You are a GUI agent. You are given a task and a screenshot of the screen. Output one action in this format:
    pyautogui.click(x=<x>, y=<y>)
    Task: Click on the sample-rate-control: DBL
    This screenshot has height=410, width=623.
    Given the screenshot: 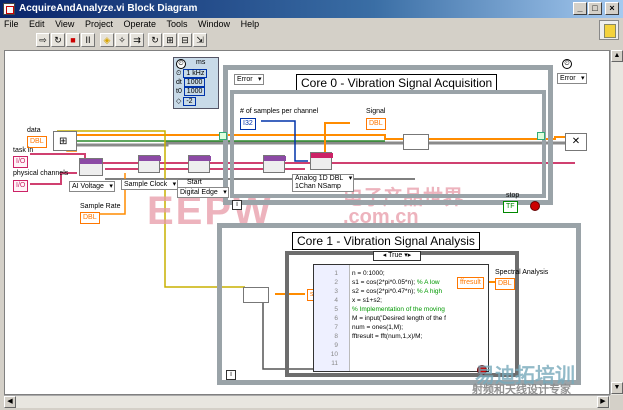 What is the action you would take?
    pyautogui.click(x=90, y=218)
    